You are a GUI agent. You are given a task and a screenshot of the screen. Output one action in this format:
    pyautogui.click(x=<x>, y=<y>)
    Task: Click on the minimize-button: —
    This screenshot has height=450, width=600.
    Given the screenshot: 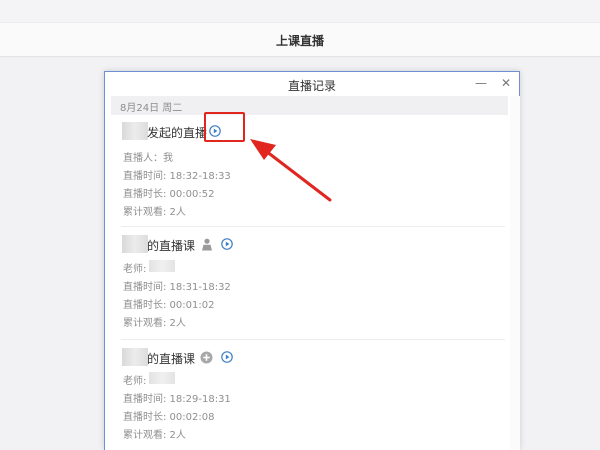 What is the action you would take?
    pyautogui.click(x=481, y=83)
    